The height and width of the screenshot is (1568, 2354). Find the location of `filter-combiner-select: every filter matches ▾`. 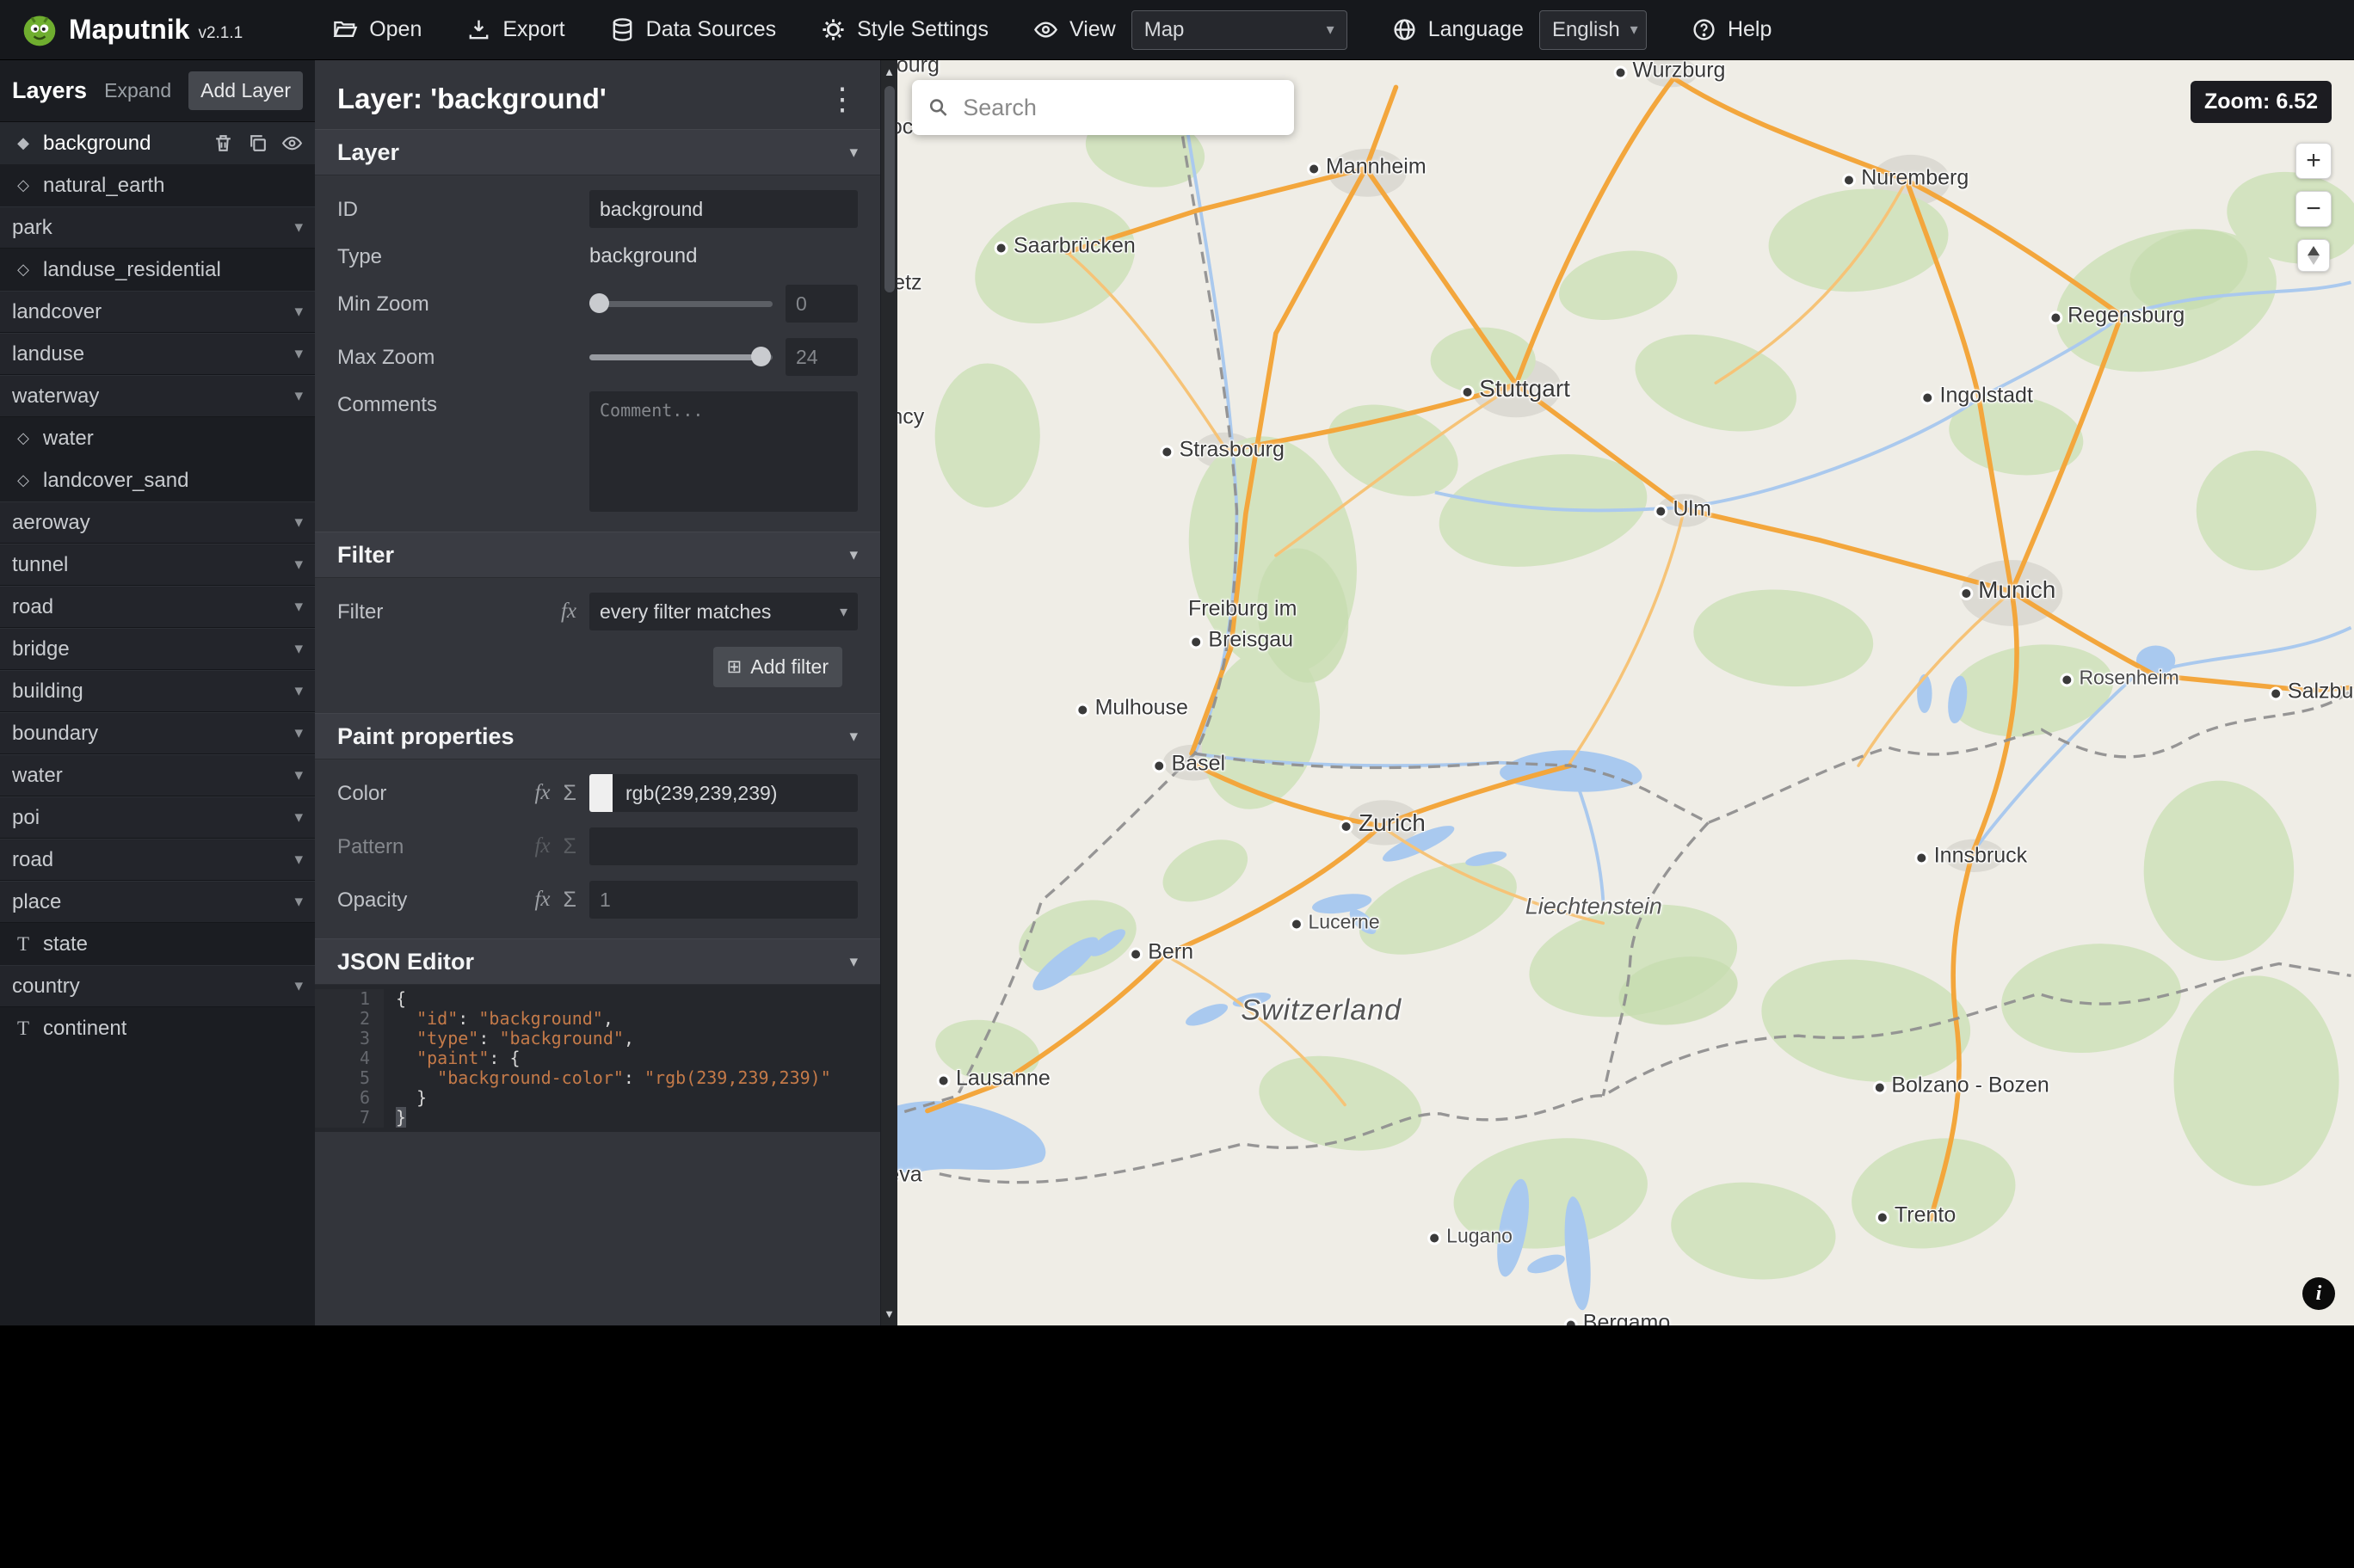

filter-combiner-select: every filter matches ▾ is located at coordinates (723, 611).